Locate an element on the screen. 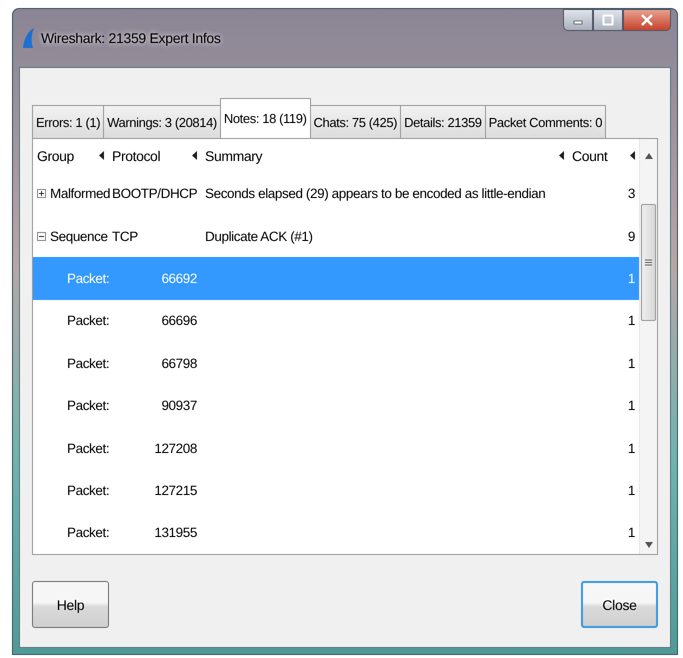 This screenshot has height=658, width=683. packet-number: 66798 is located at coordinates (179, 363).